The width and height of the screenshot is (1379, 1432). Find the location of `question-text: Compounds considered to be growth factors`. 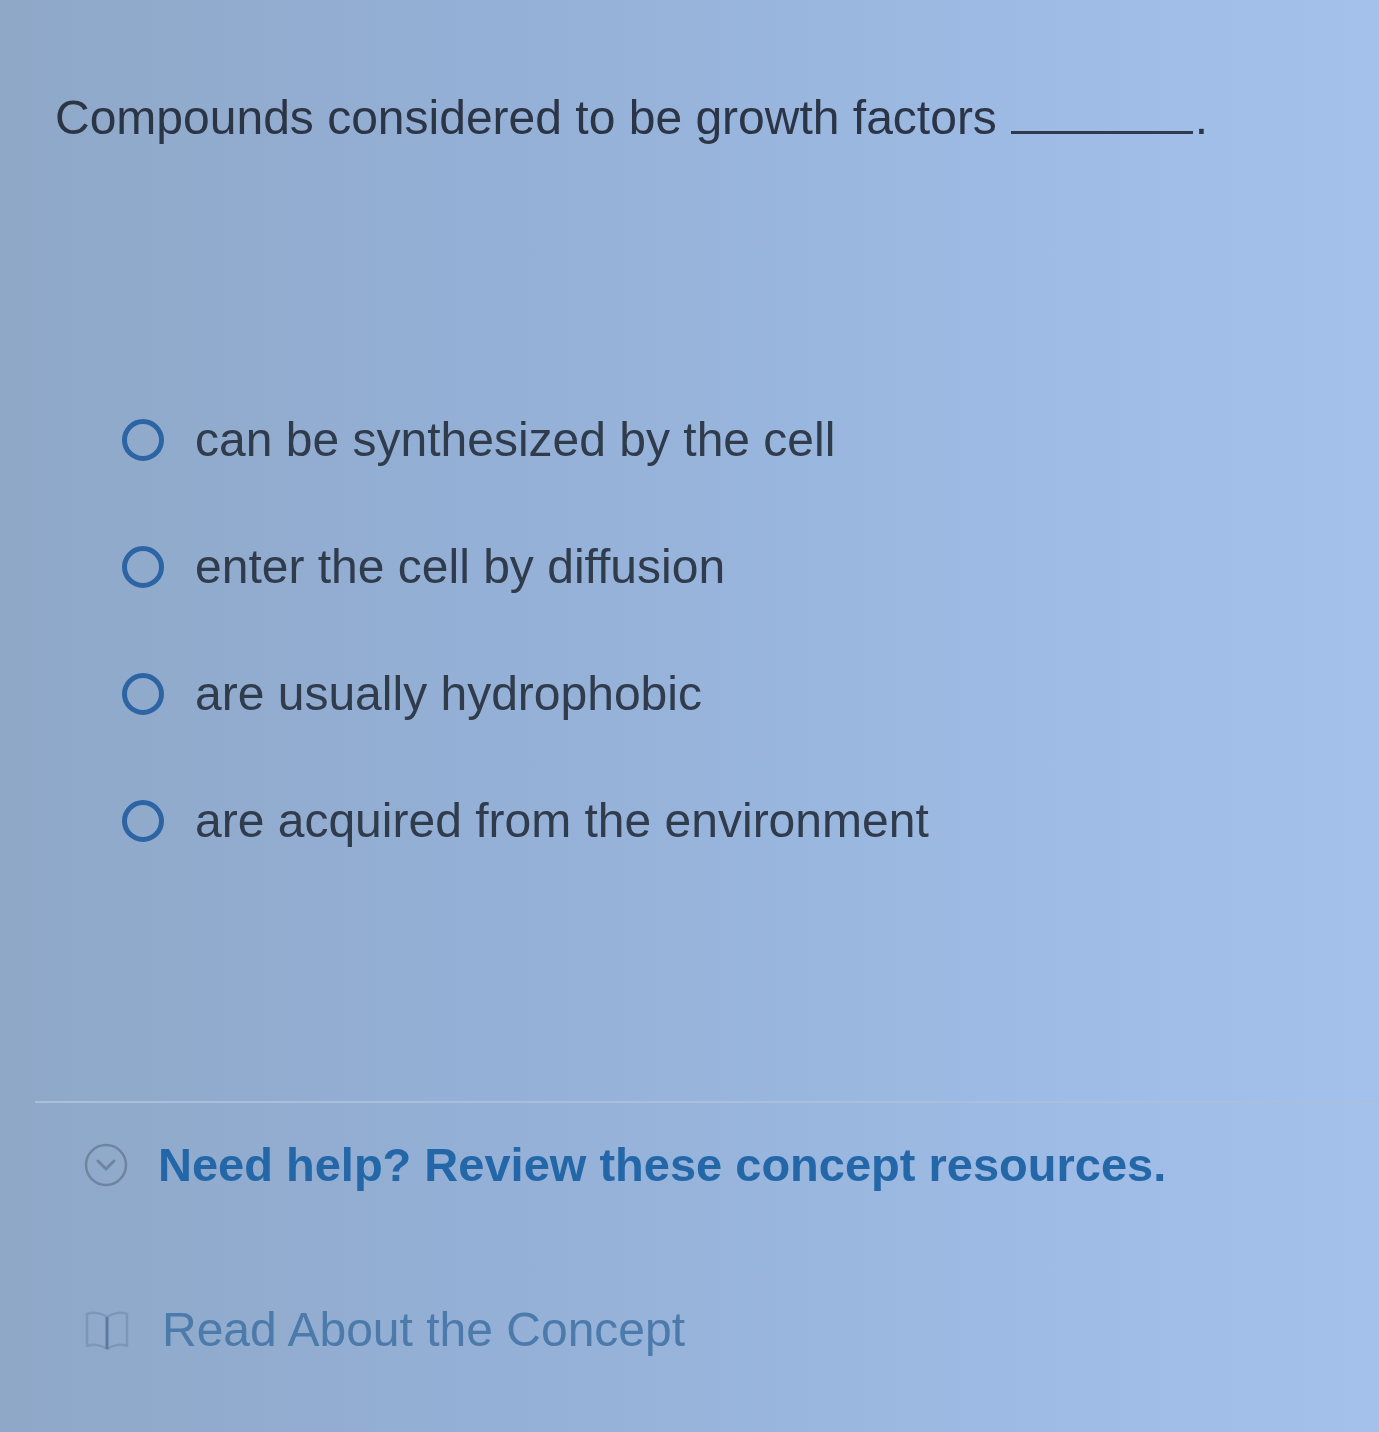

question-text: Compounds considered to be growth factors is located at coordinates (526, 118).